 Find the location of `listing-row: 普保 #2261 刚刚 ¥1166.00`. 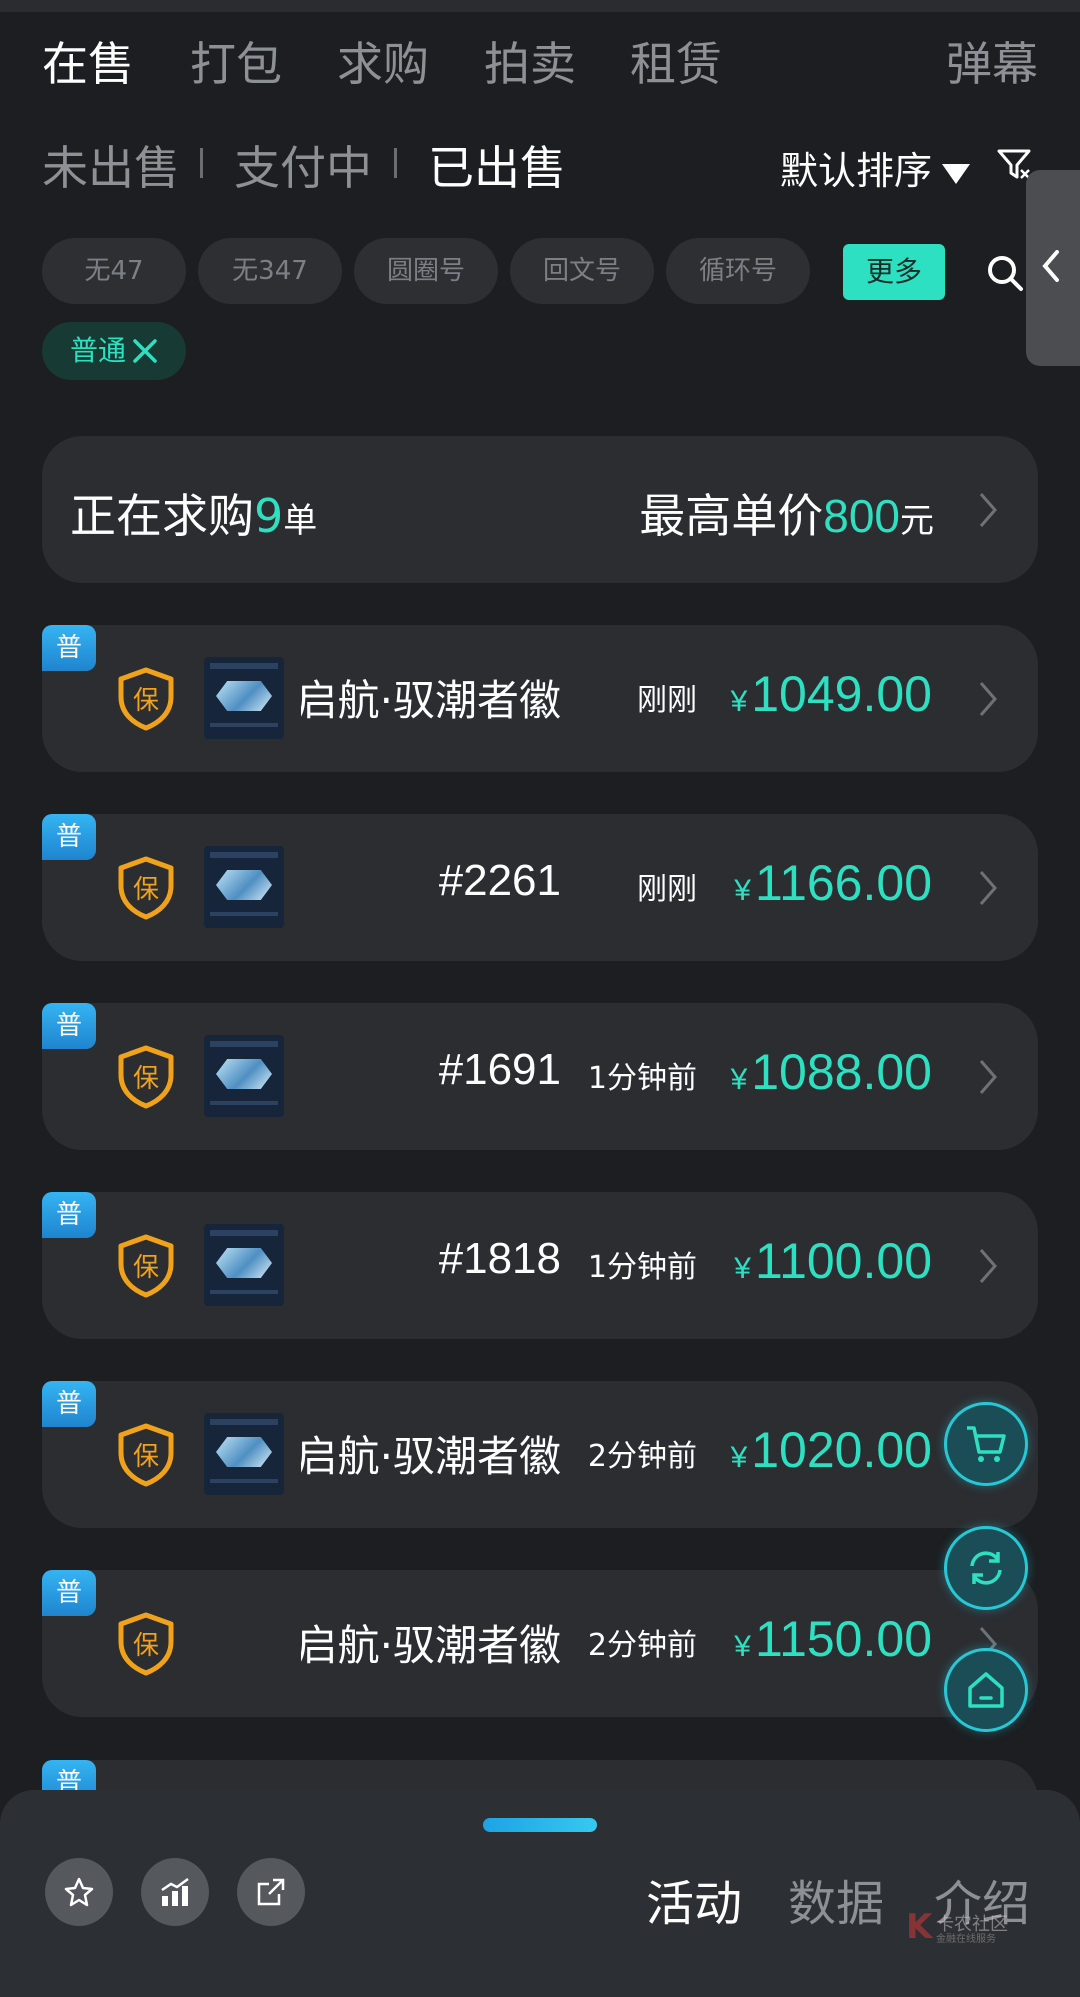

listing-row: 普保 #2261 刚刚 ¥1166.00 is located at coordinates (540, 887).